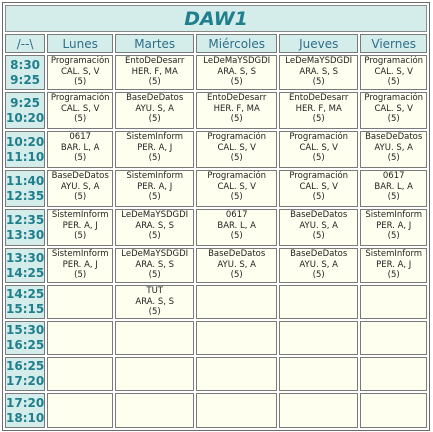 Image resolution: width=433 pixels, height=432 pixels. Describe the element at coordinates (155, 43) in the screenshot. I see `day-header-martes: Martes` at that location.